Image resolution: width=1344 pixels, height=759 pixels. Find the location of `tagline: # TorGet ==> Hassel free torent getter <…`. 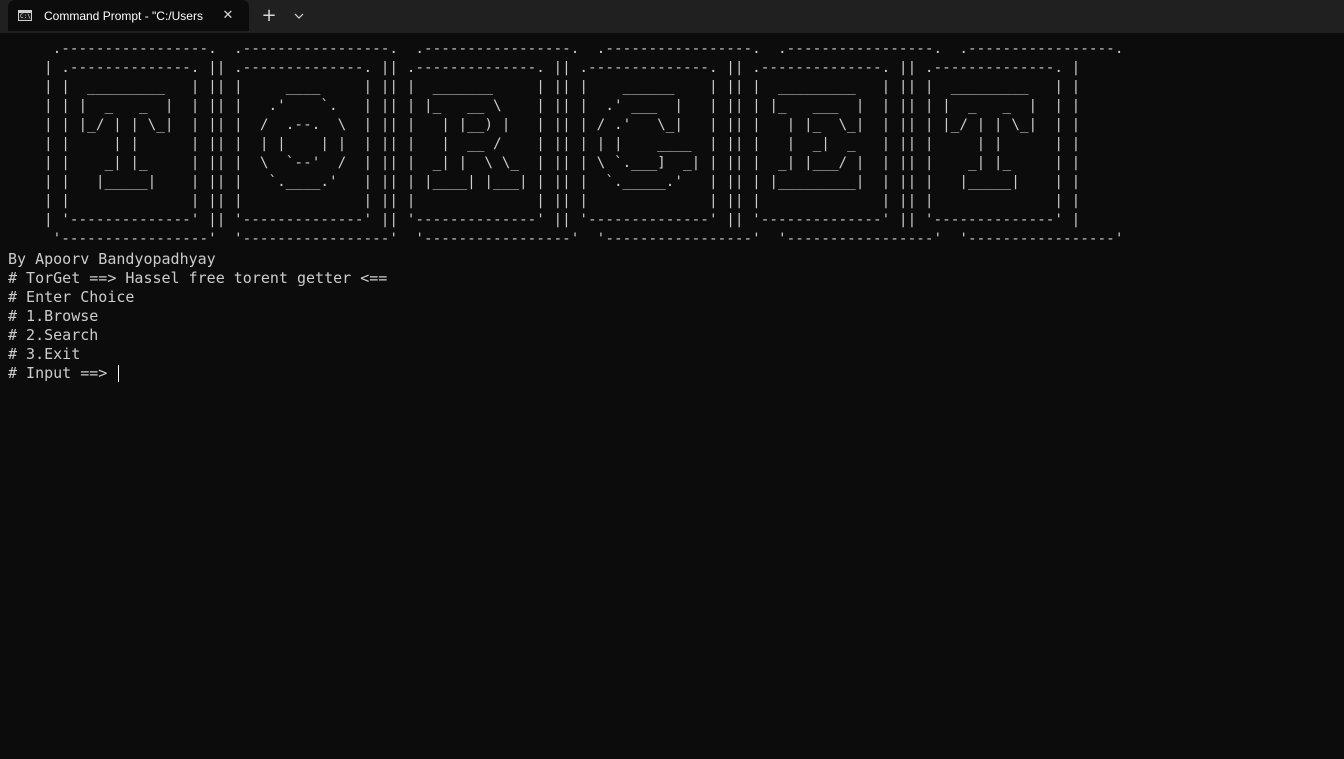

tagline: # TorGet ==> Hassel free torent getter <… is located at coordinates (198, 278).